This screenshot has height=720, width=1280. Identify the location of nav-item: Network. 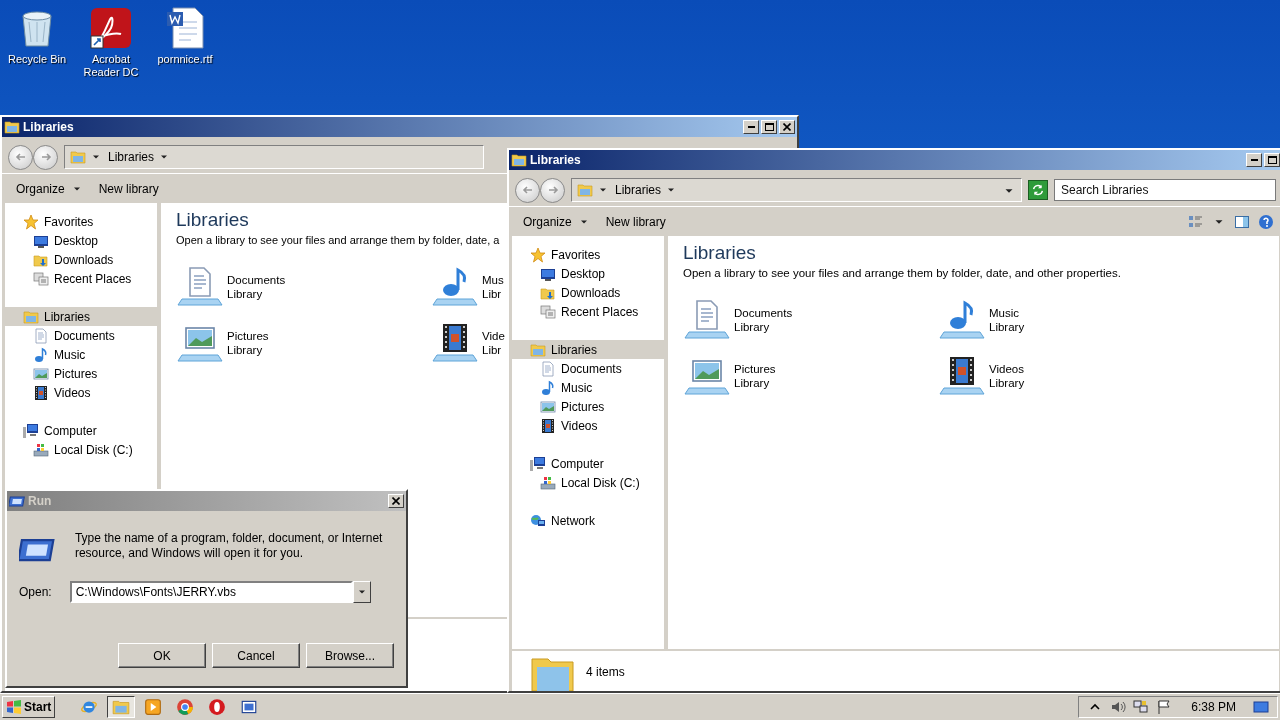
(588, 520).